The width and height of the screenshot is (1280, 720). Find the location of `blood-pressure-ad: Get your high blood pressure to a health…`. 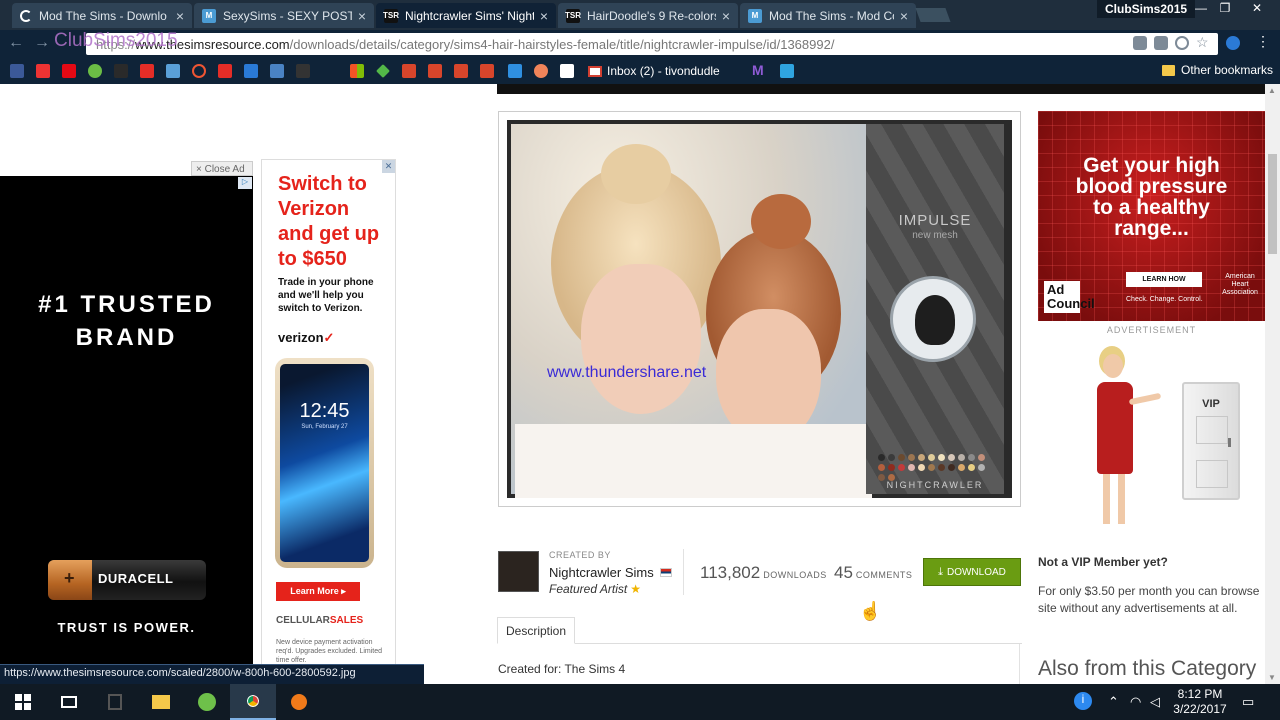

blood-pressure-ad: Get your high blood pressure to a health… is located at coordinates (1151, 216).